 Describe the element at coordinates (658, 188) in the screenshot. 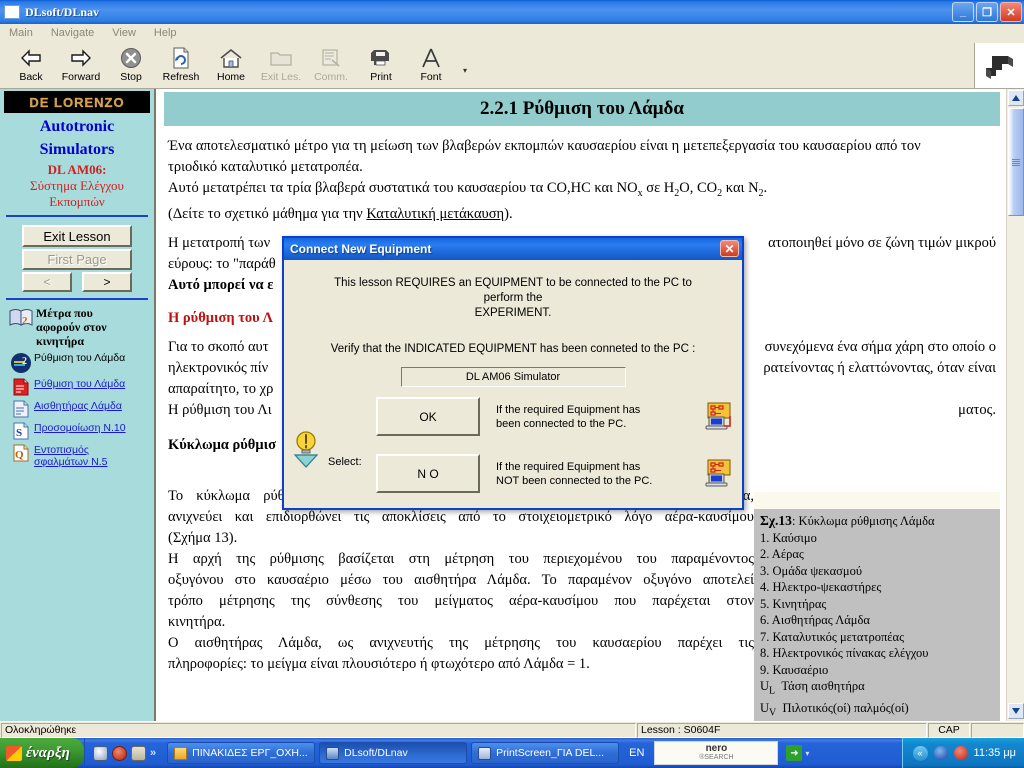

I see `p2-mid: σε H` at that location.